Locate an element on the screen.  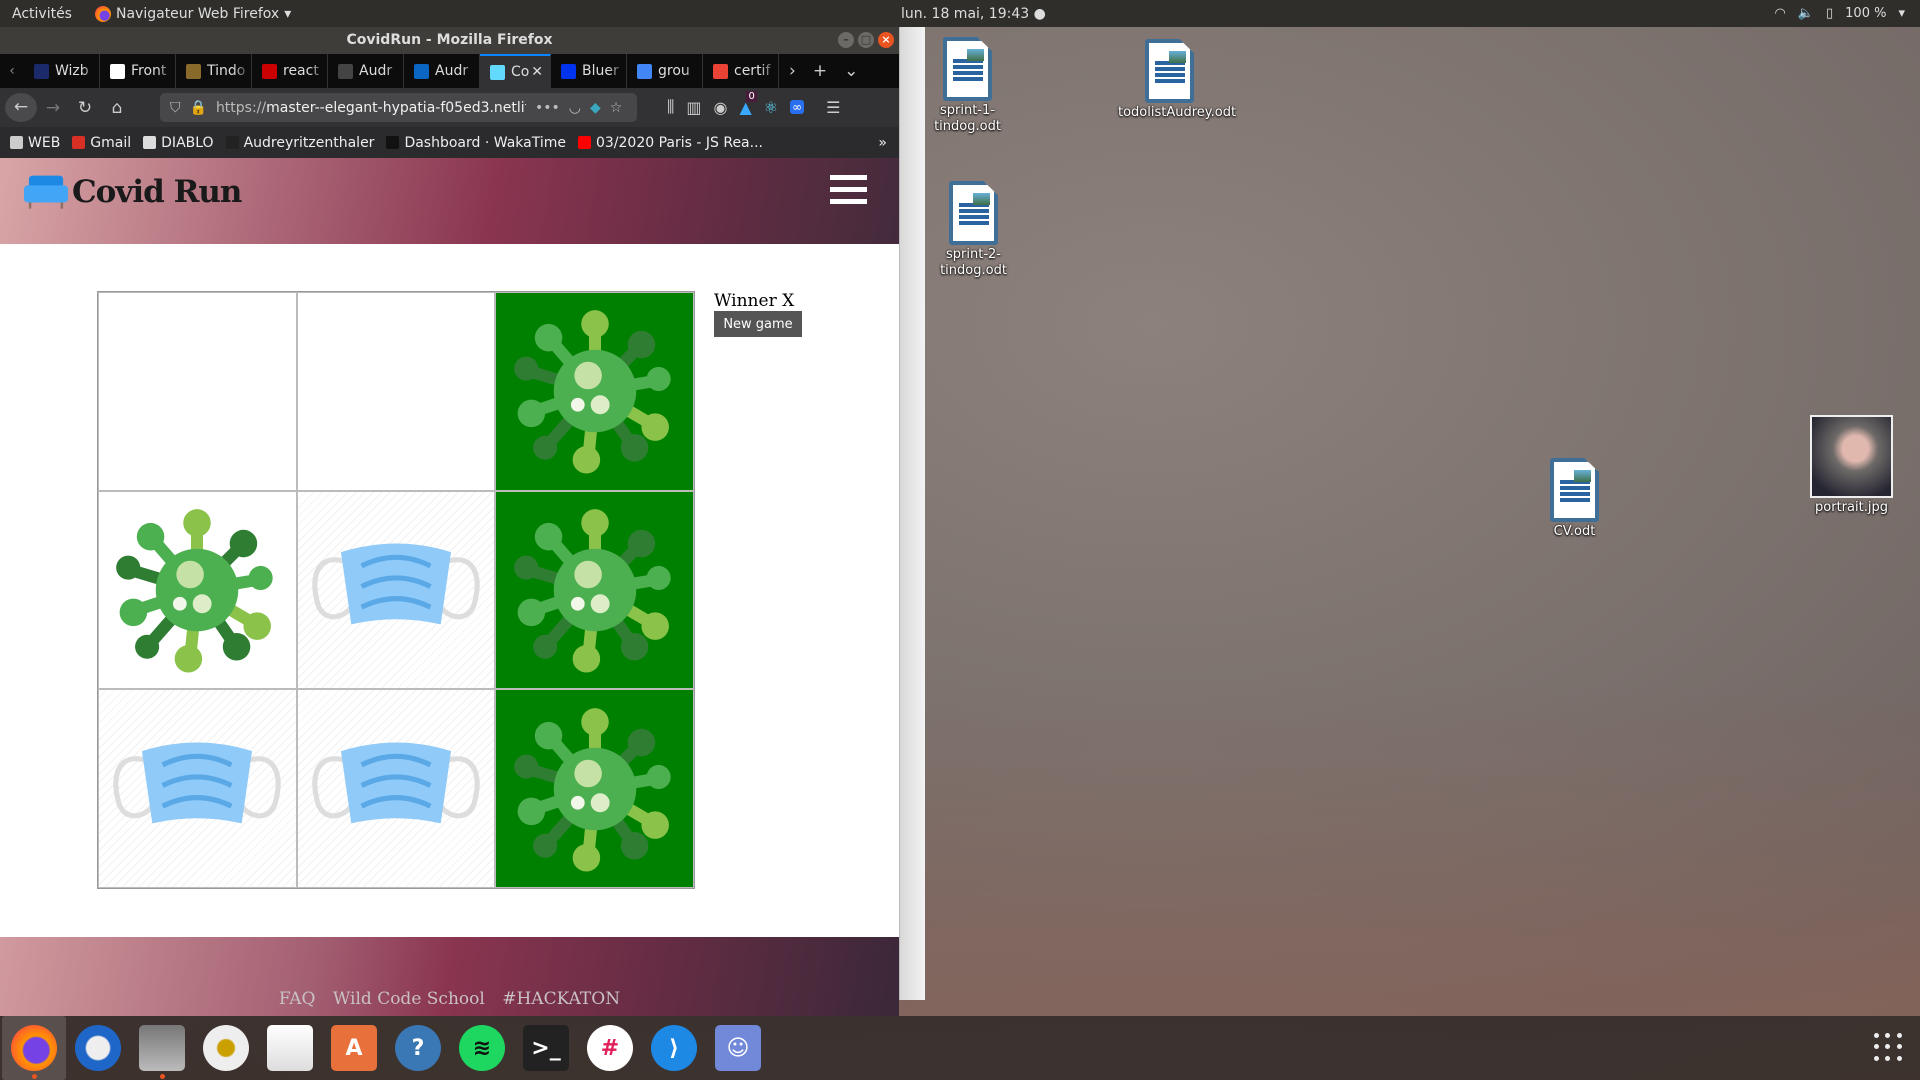
shield-icon: ⛉ is located at coordinates (175, 108).